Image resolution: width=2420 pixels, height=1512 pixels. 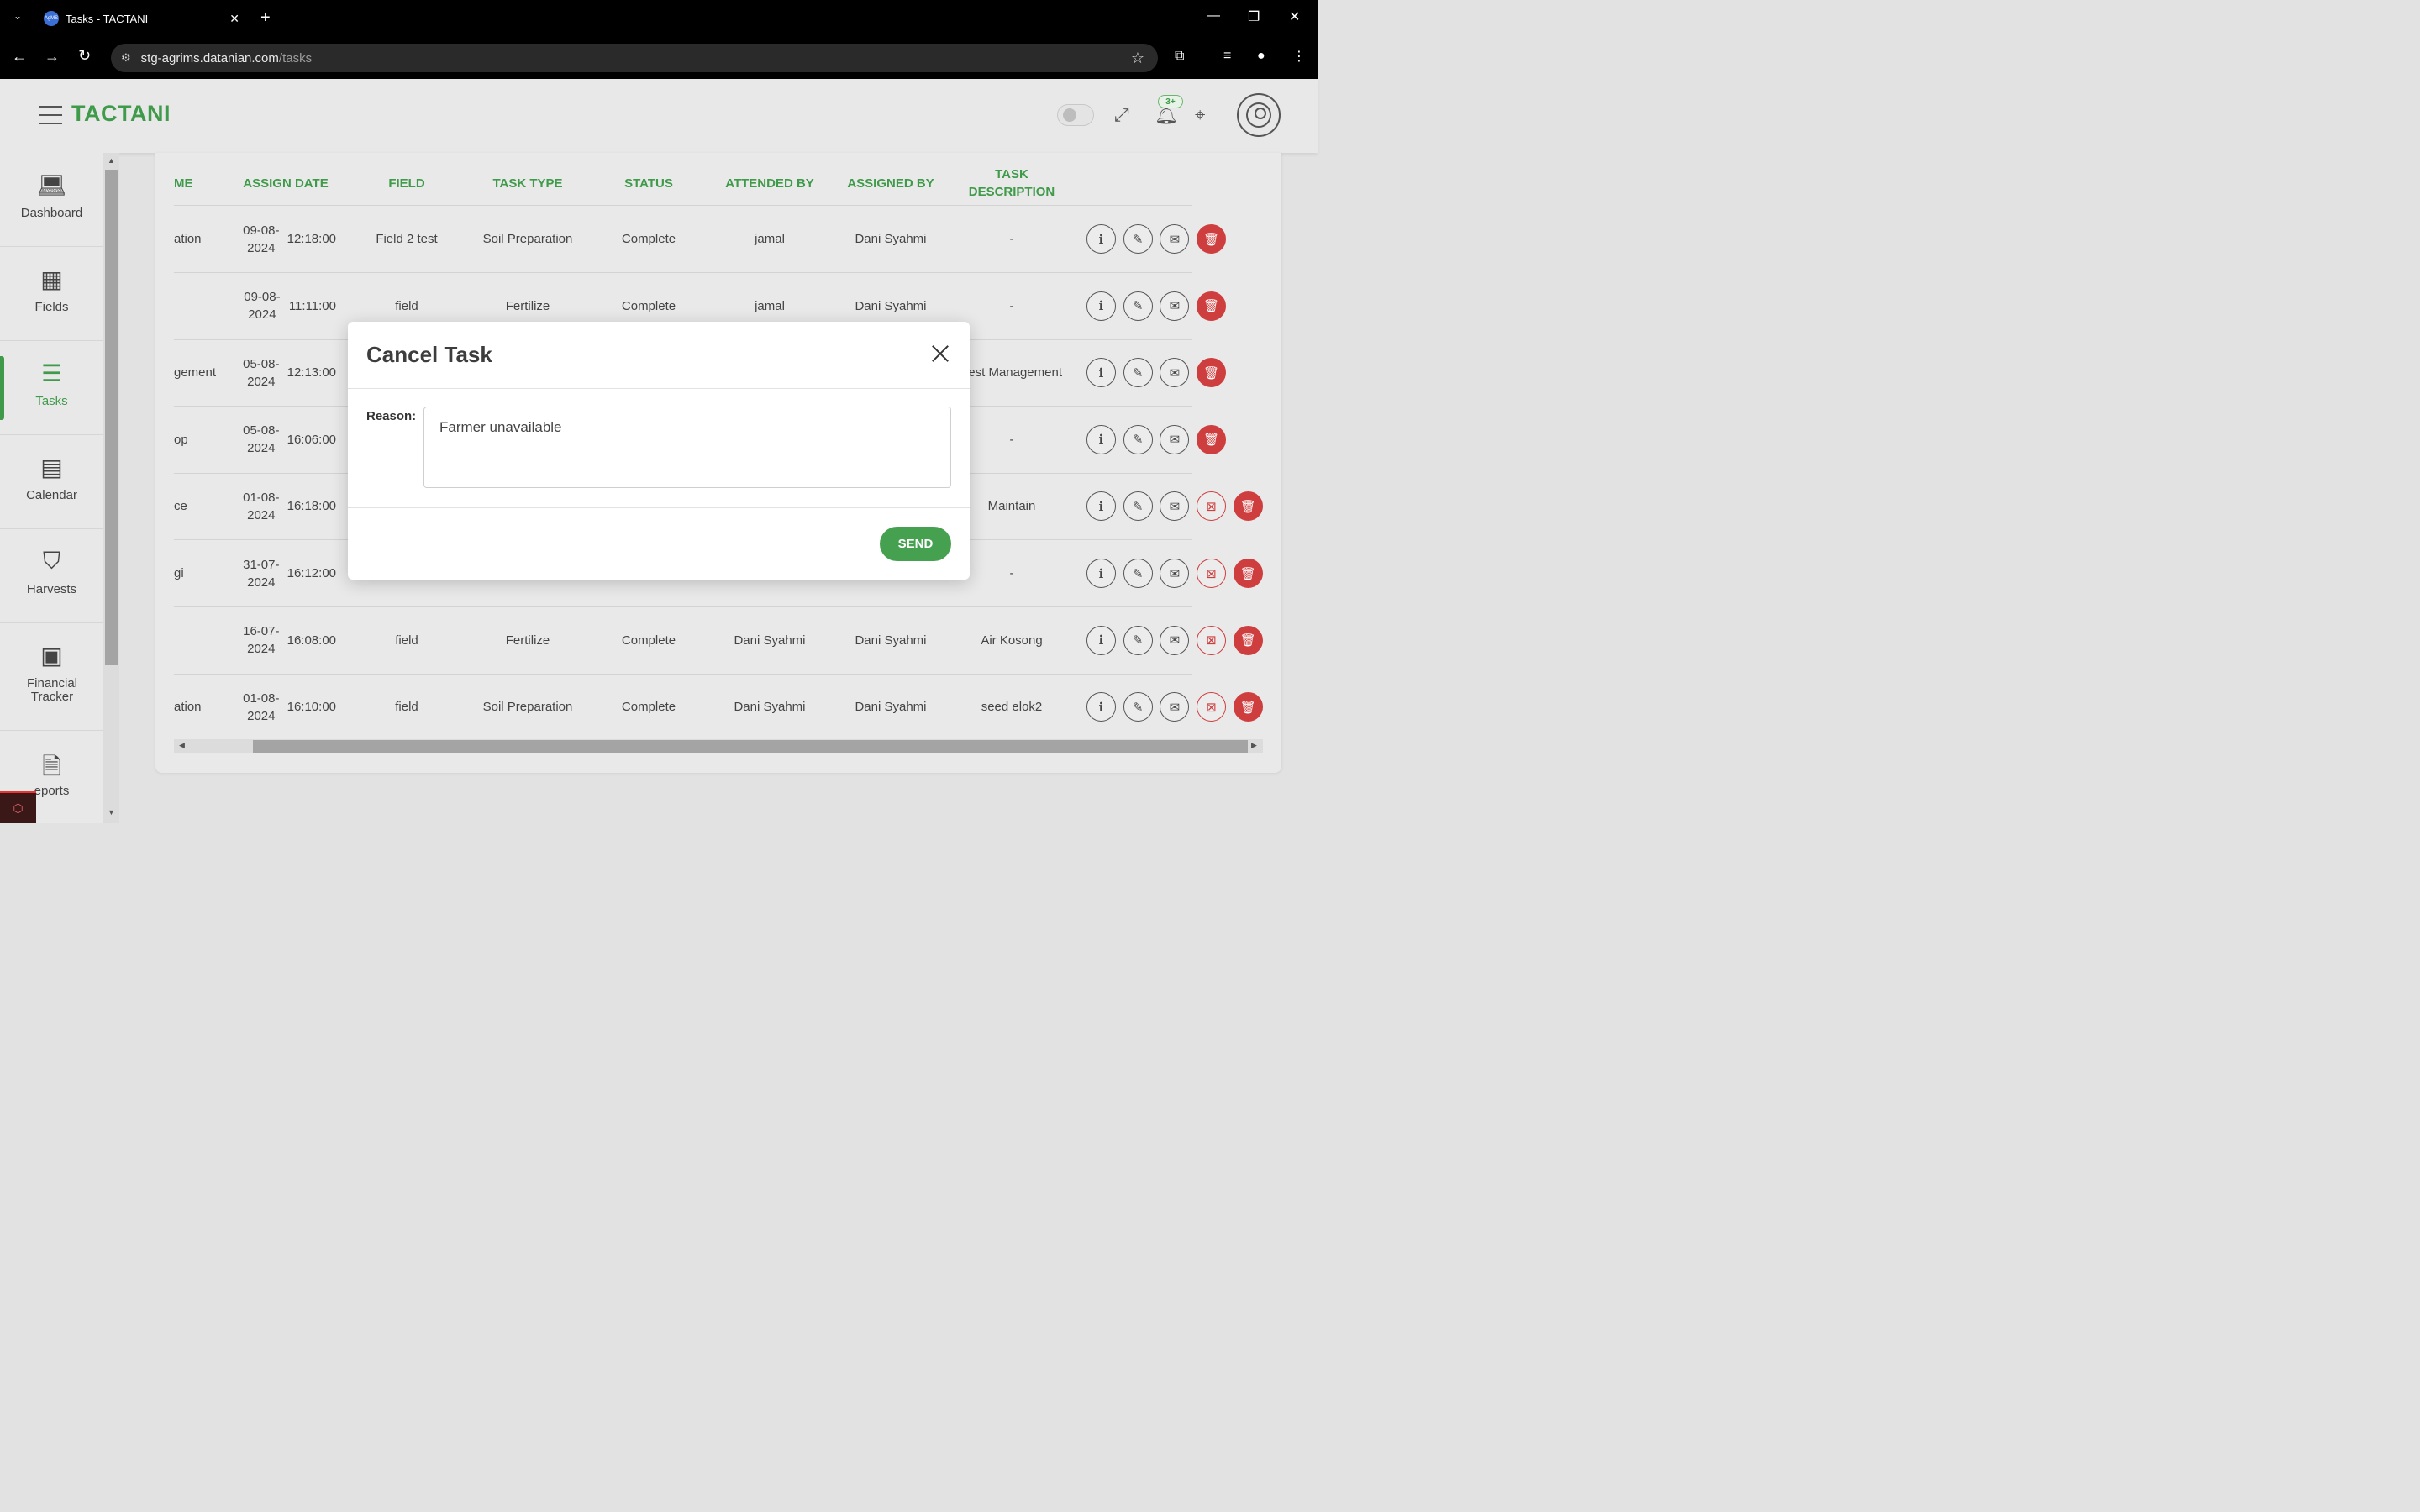 I want to click on theme-toggle, so click(x=1075, y=115).